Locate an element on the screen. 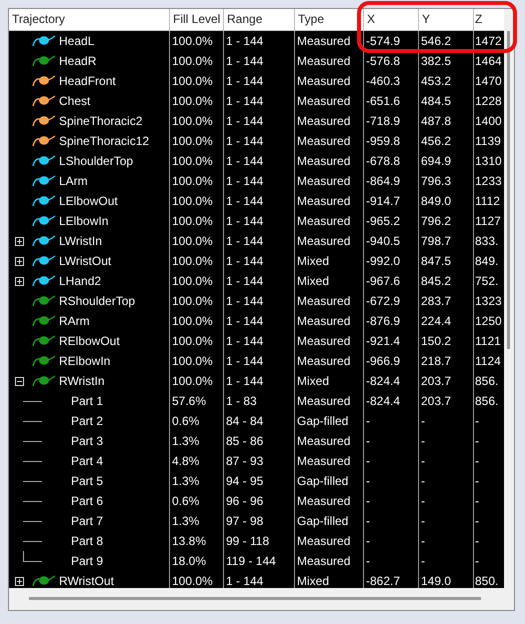 This screenshot has height=624, width=525. trajectory-name: LHand2 is located at coordinates (80, 281).